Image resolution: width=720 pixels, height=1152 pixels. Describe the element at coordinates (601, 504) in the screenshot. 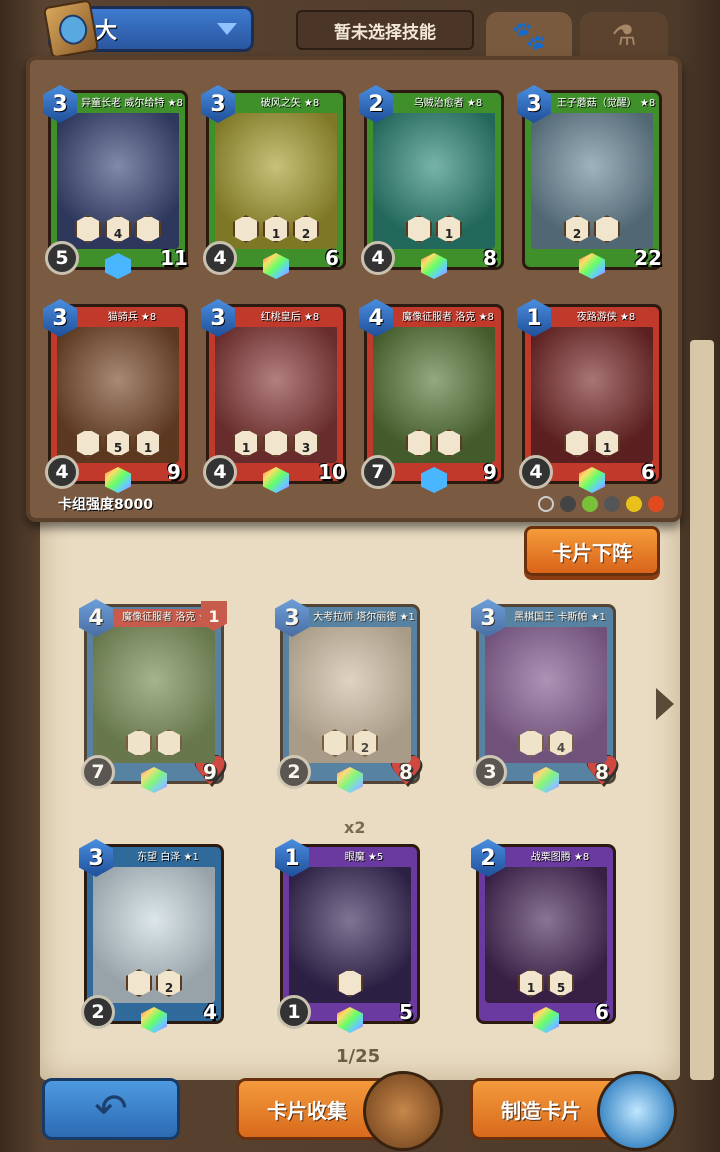

I see `faction-filter-bar` at that location.